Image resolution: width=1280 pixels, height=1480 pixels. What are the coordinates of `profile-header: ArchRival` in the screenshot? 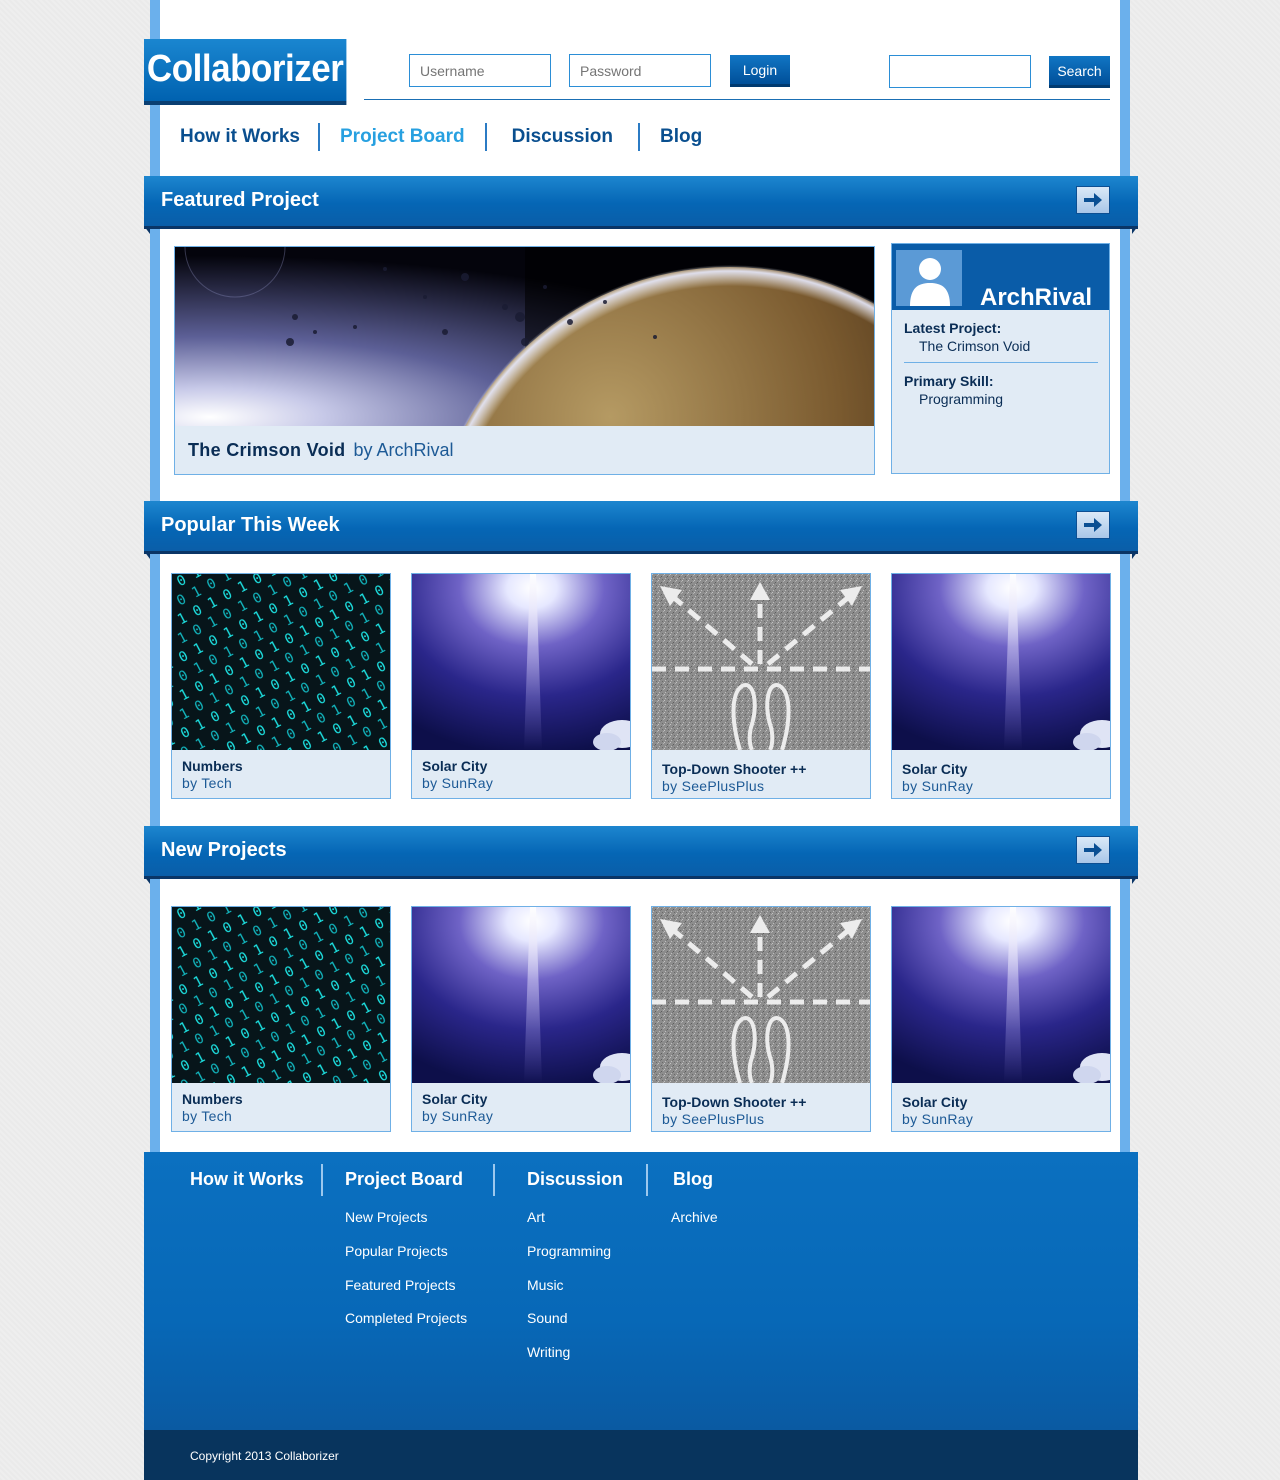 It's located at (1000, 278).